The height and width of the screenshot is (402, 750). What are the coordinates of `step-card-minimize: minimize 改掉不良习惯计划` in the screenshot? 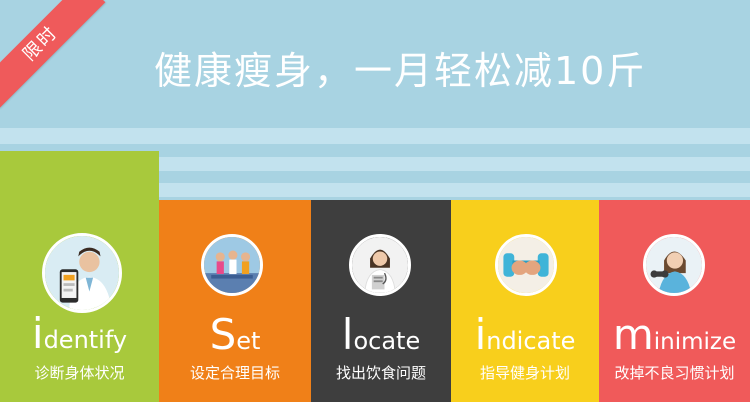 It's located at (674, 301).